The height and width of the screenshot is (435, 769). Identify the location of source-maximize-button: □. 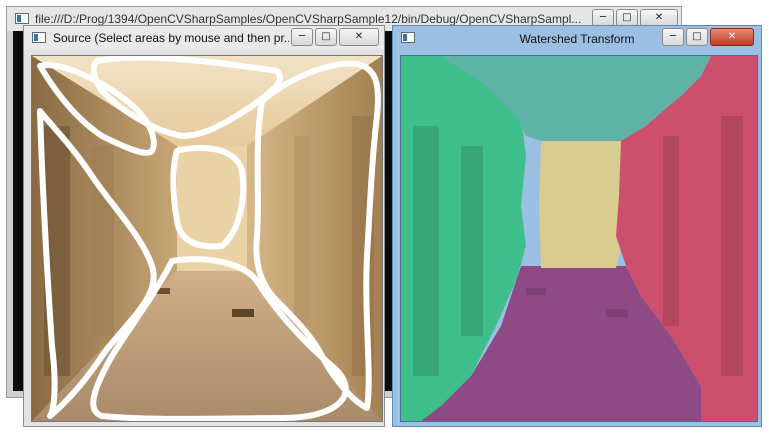
(326, 37).